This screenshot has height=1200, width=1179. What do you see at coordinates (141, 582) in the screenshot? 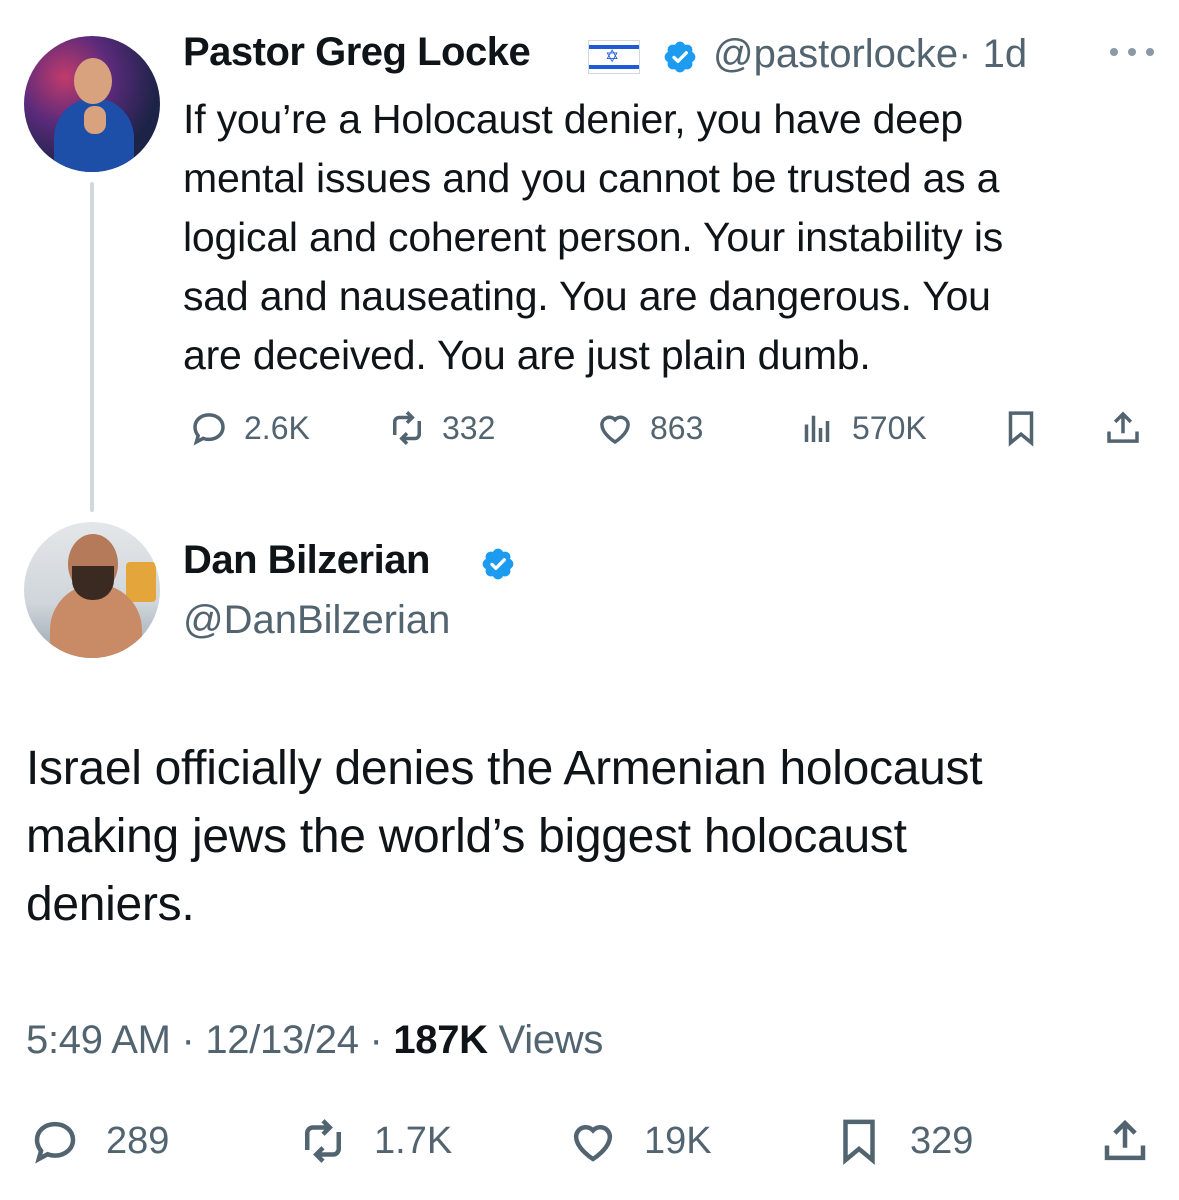
I see `avatar-background-object` at bounding box center [141, 582].